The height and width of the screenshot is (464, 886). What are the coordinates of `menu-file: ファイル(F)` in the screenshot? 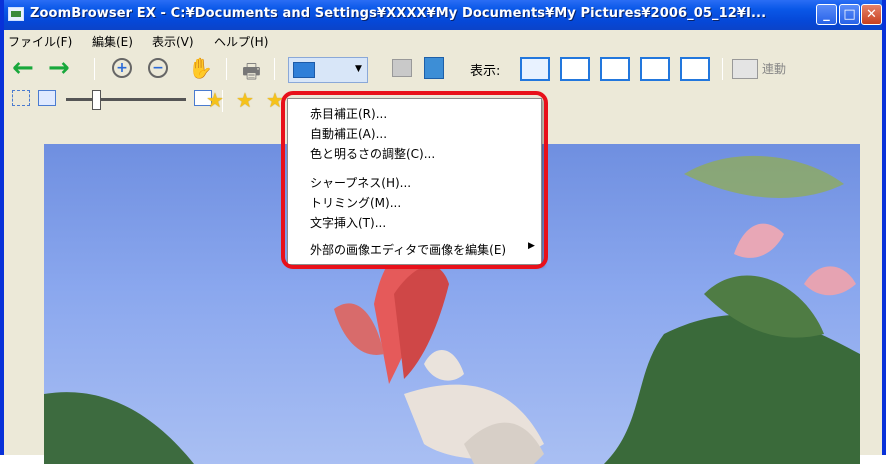 It's located at (40, 41).